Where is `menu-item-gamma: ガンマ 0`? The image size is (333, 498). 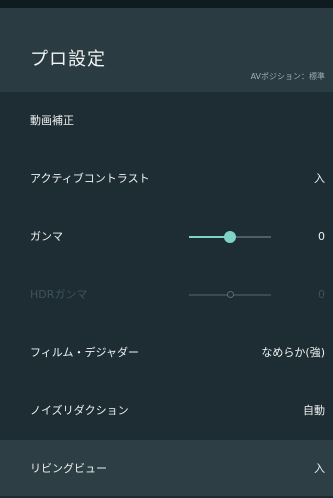
menu-item-gamma: ガンマ 0 is located at coordinates (166, 237).